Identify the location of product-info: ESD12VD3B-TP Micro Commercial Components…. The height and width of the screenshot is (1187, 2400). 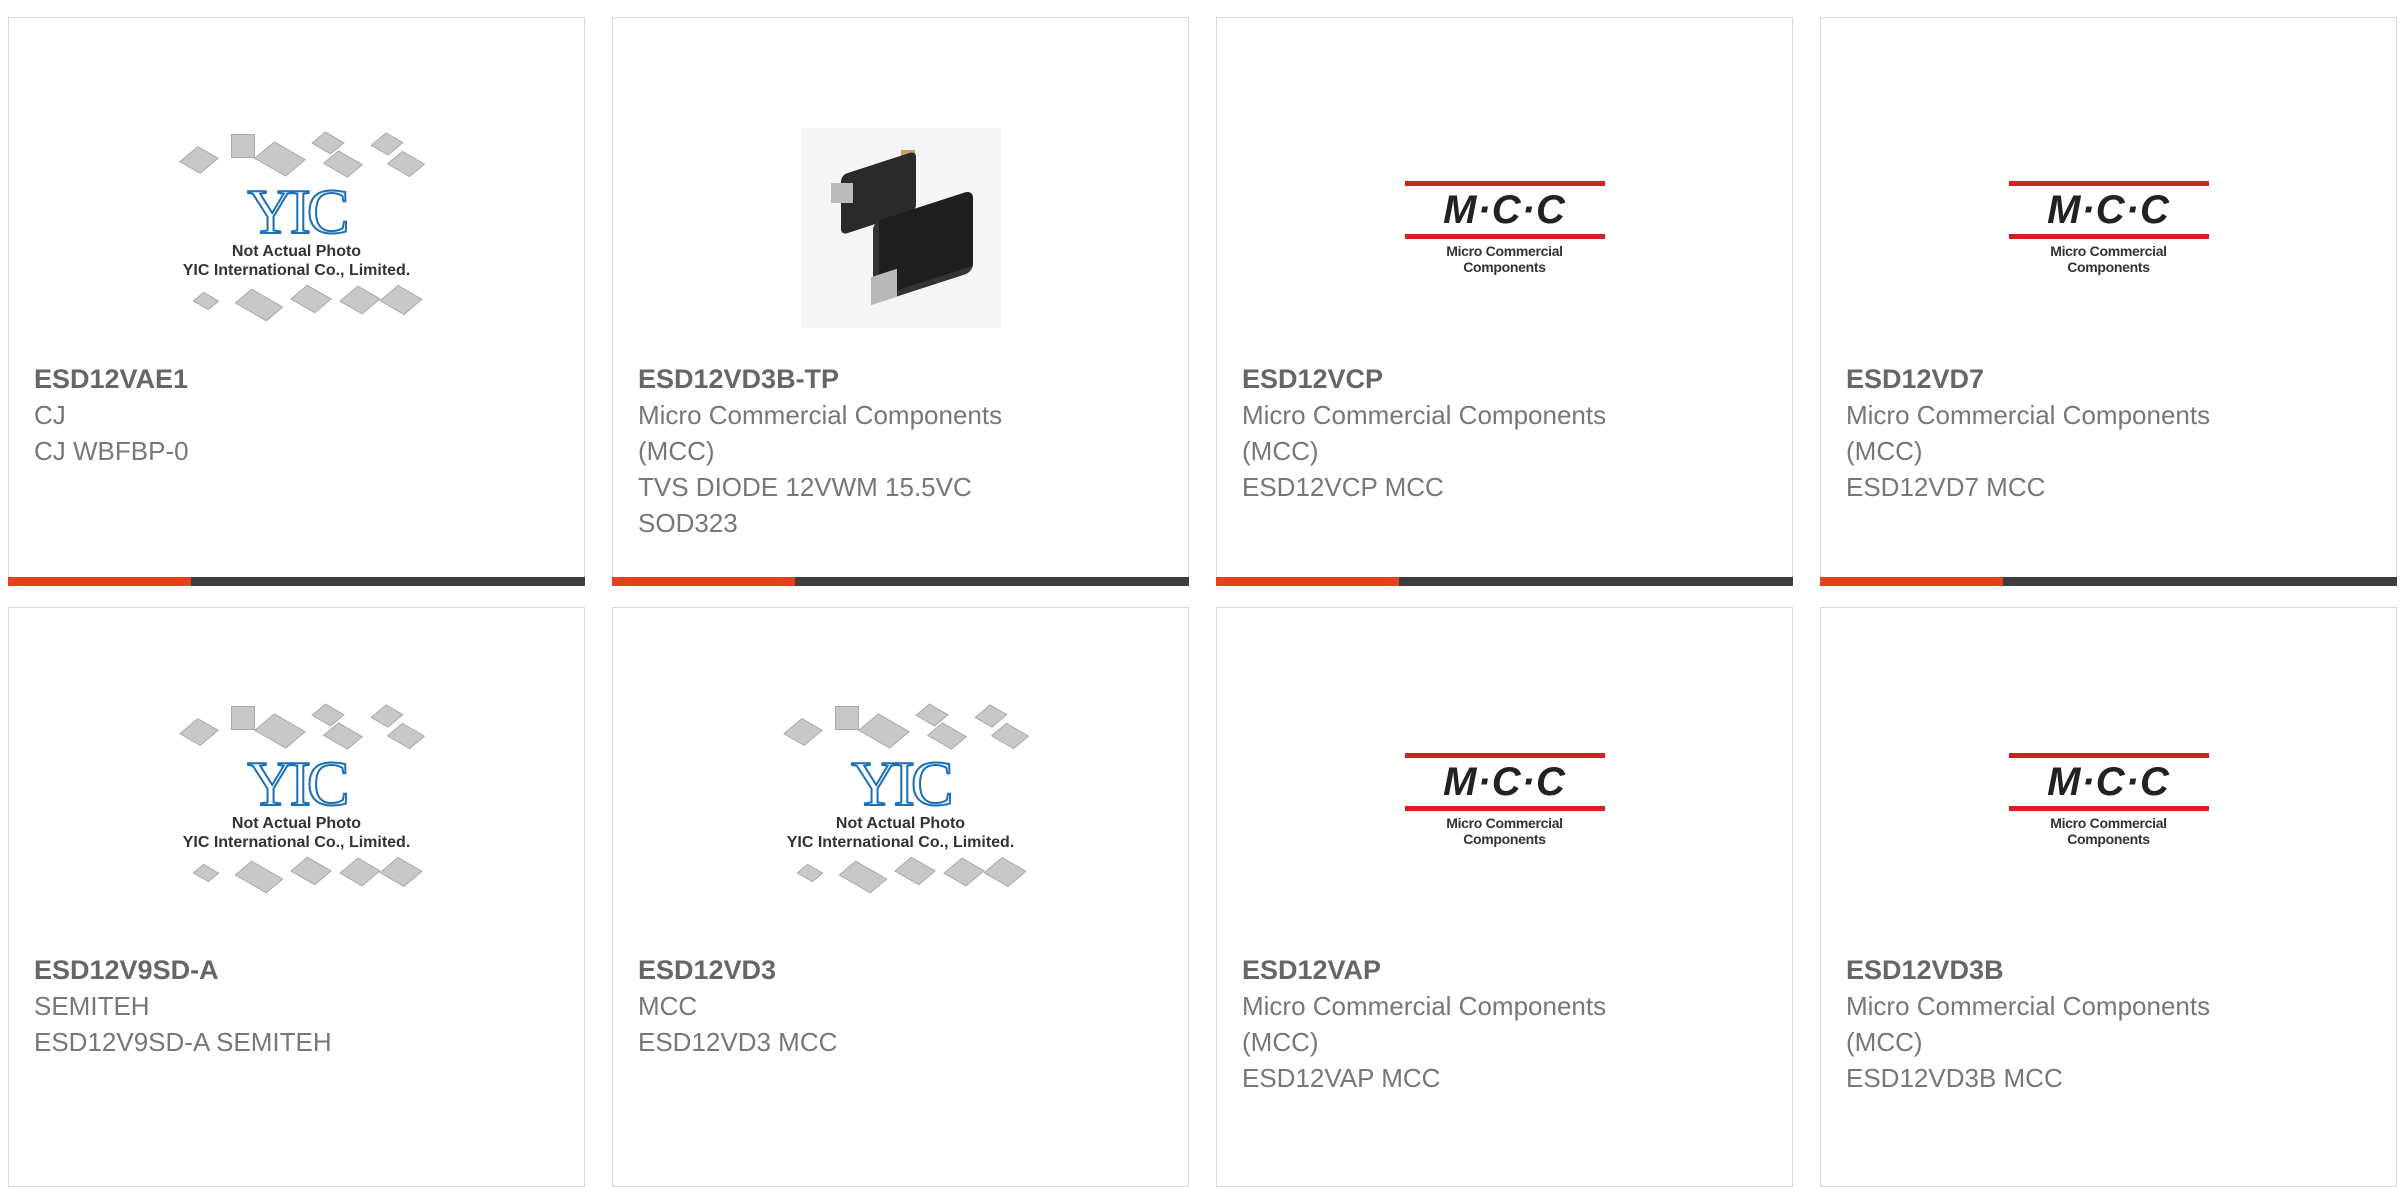
(900, 451).